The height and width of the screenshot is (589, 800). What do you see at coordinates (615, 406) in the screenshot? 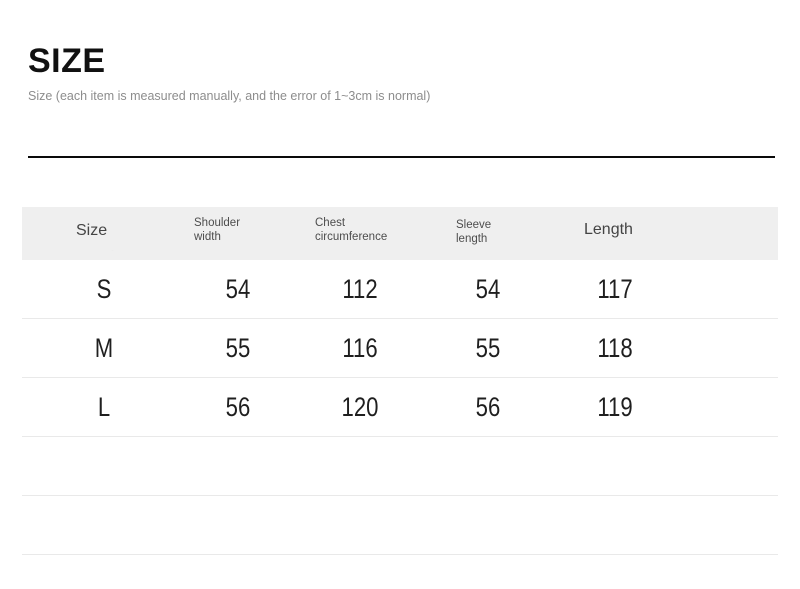
I see `cell-length: 119` at bounding box center [615, 406].